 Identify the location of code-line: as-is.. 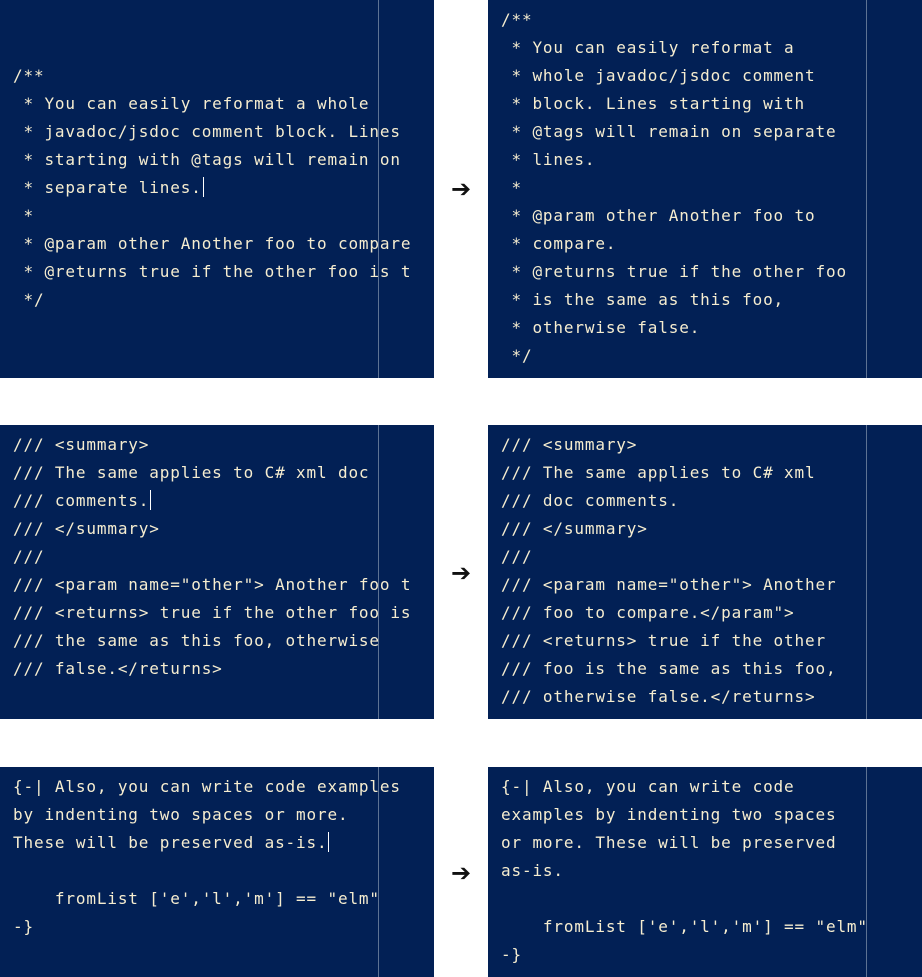
(684, 871).